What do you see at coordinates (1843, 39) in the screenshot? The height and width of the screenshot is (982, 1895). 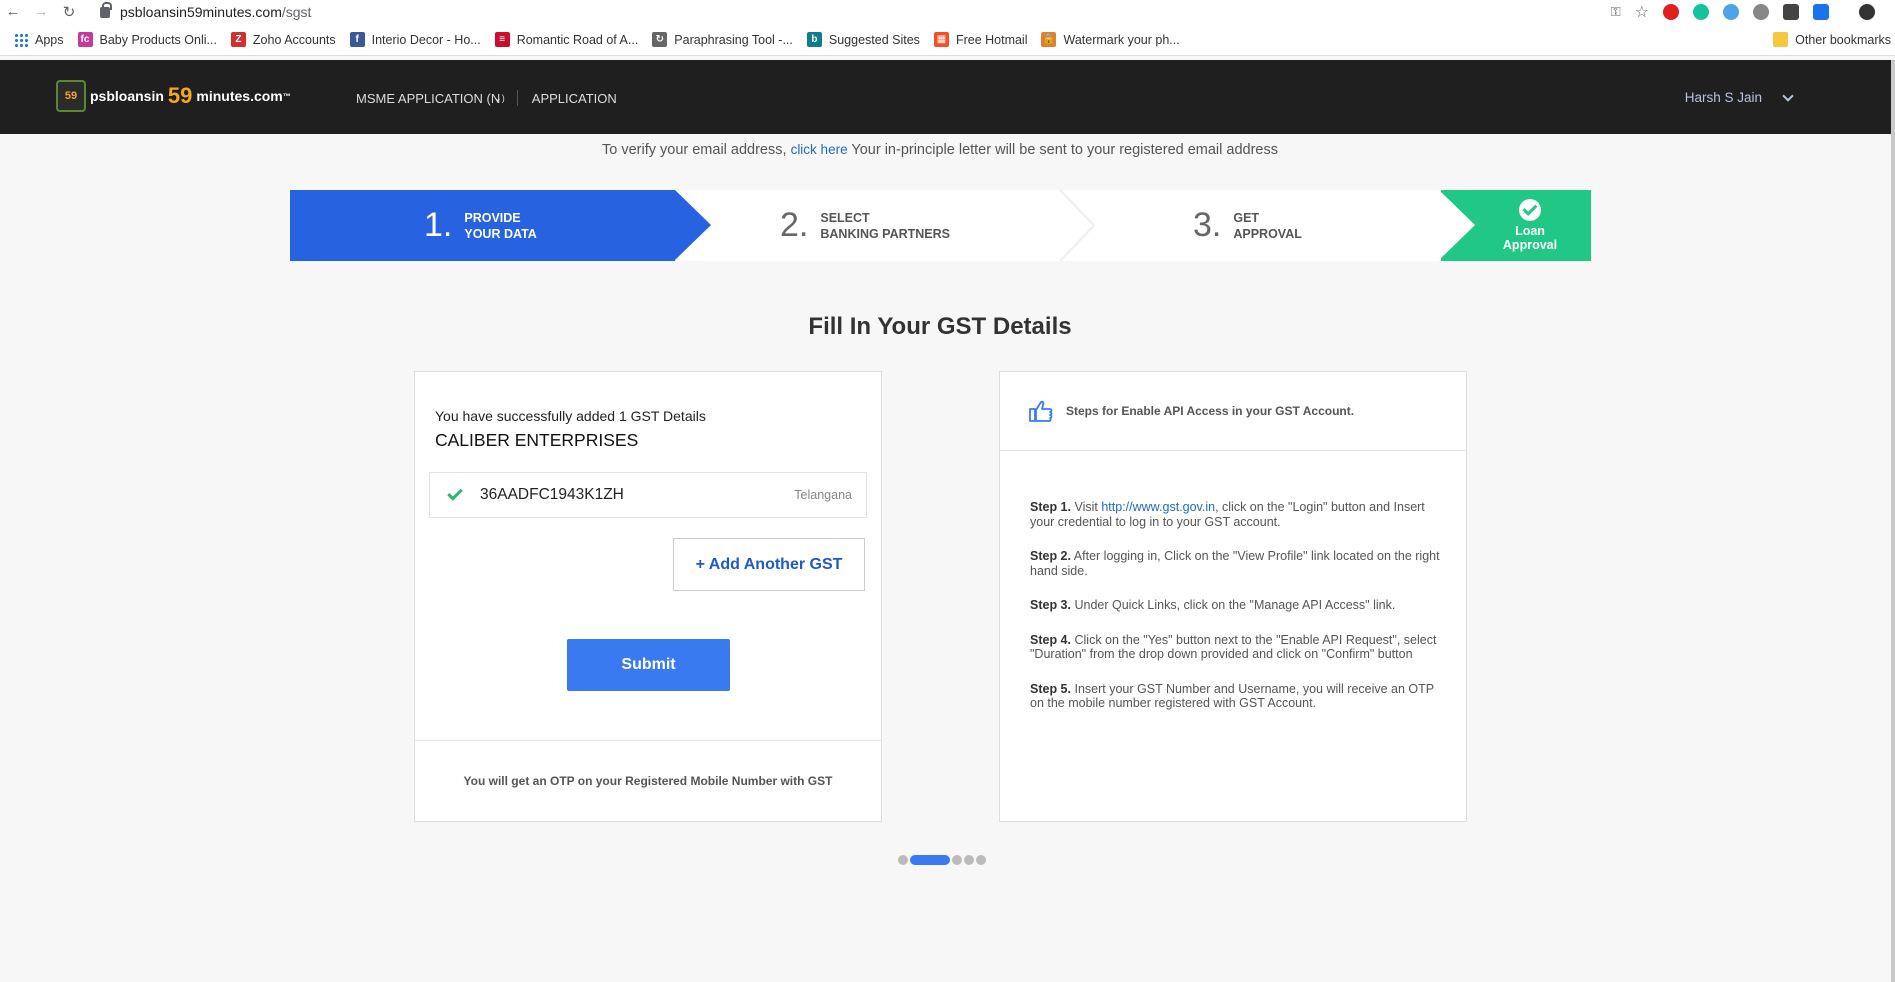 I see `other-bookmarks-label: Other bookmarks` at bounding box center [1843, 39].